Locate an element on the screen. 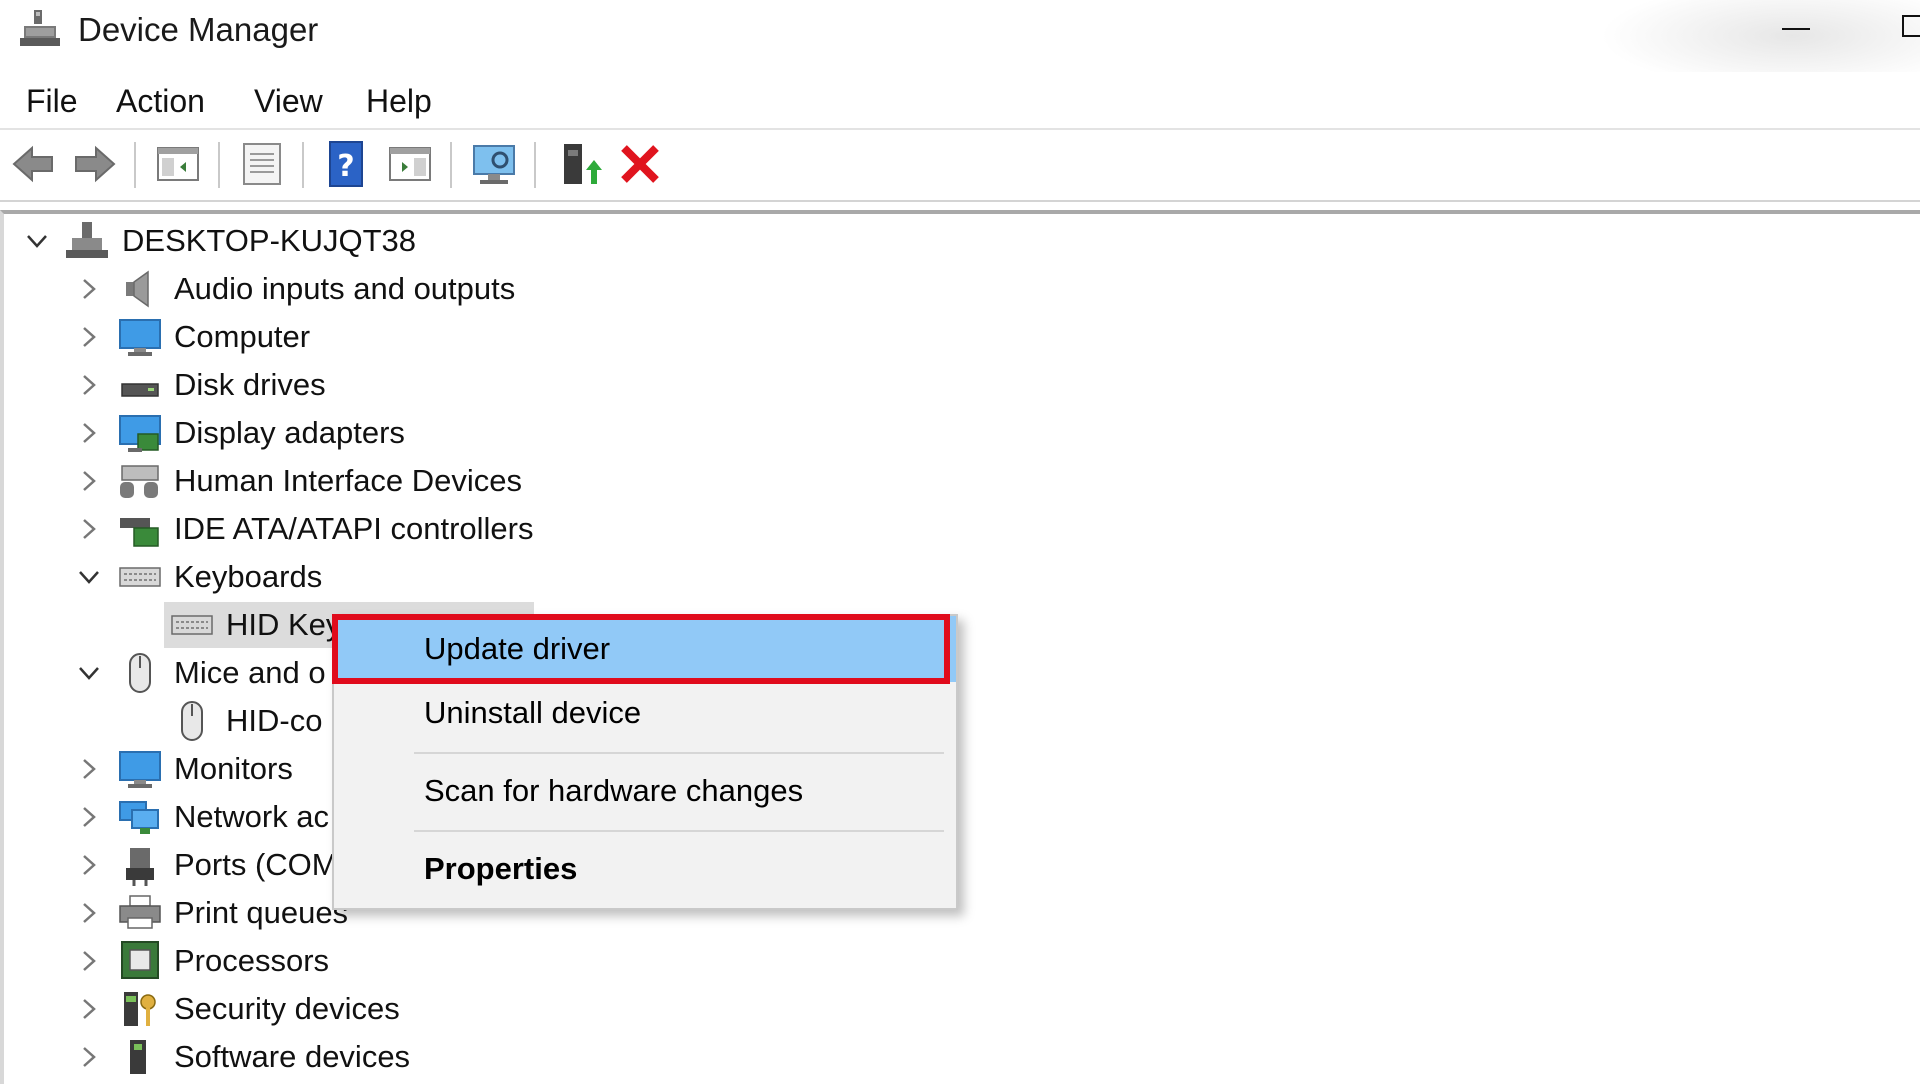 Image resolution: width=1920 pixels, height=1084 pixels. tree-node-software-devices: Software devices is located at coordinates (304, 1057).